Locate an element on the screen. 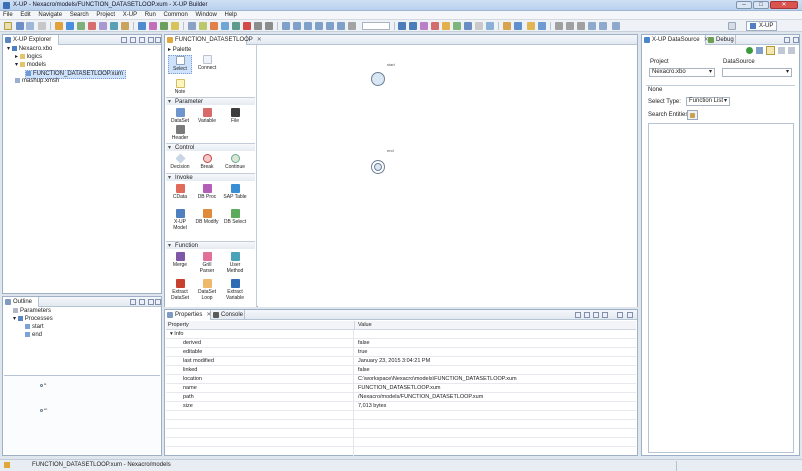 The image size is (802, 471). outline-parameters: Parameters is located at coordinates (32, 311).